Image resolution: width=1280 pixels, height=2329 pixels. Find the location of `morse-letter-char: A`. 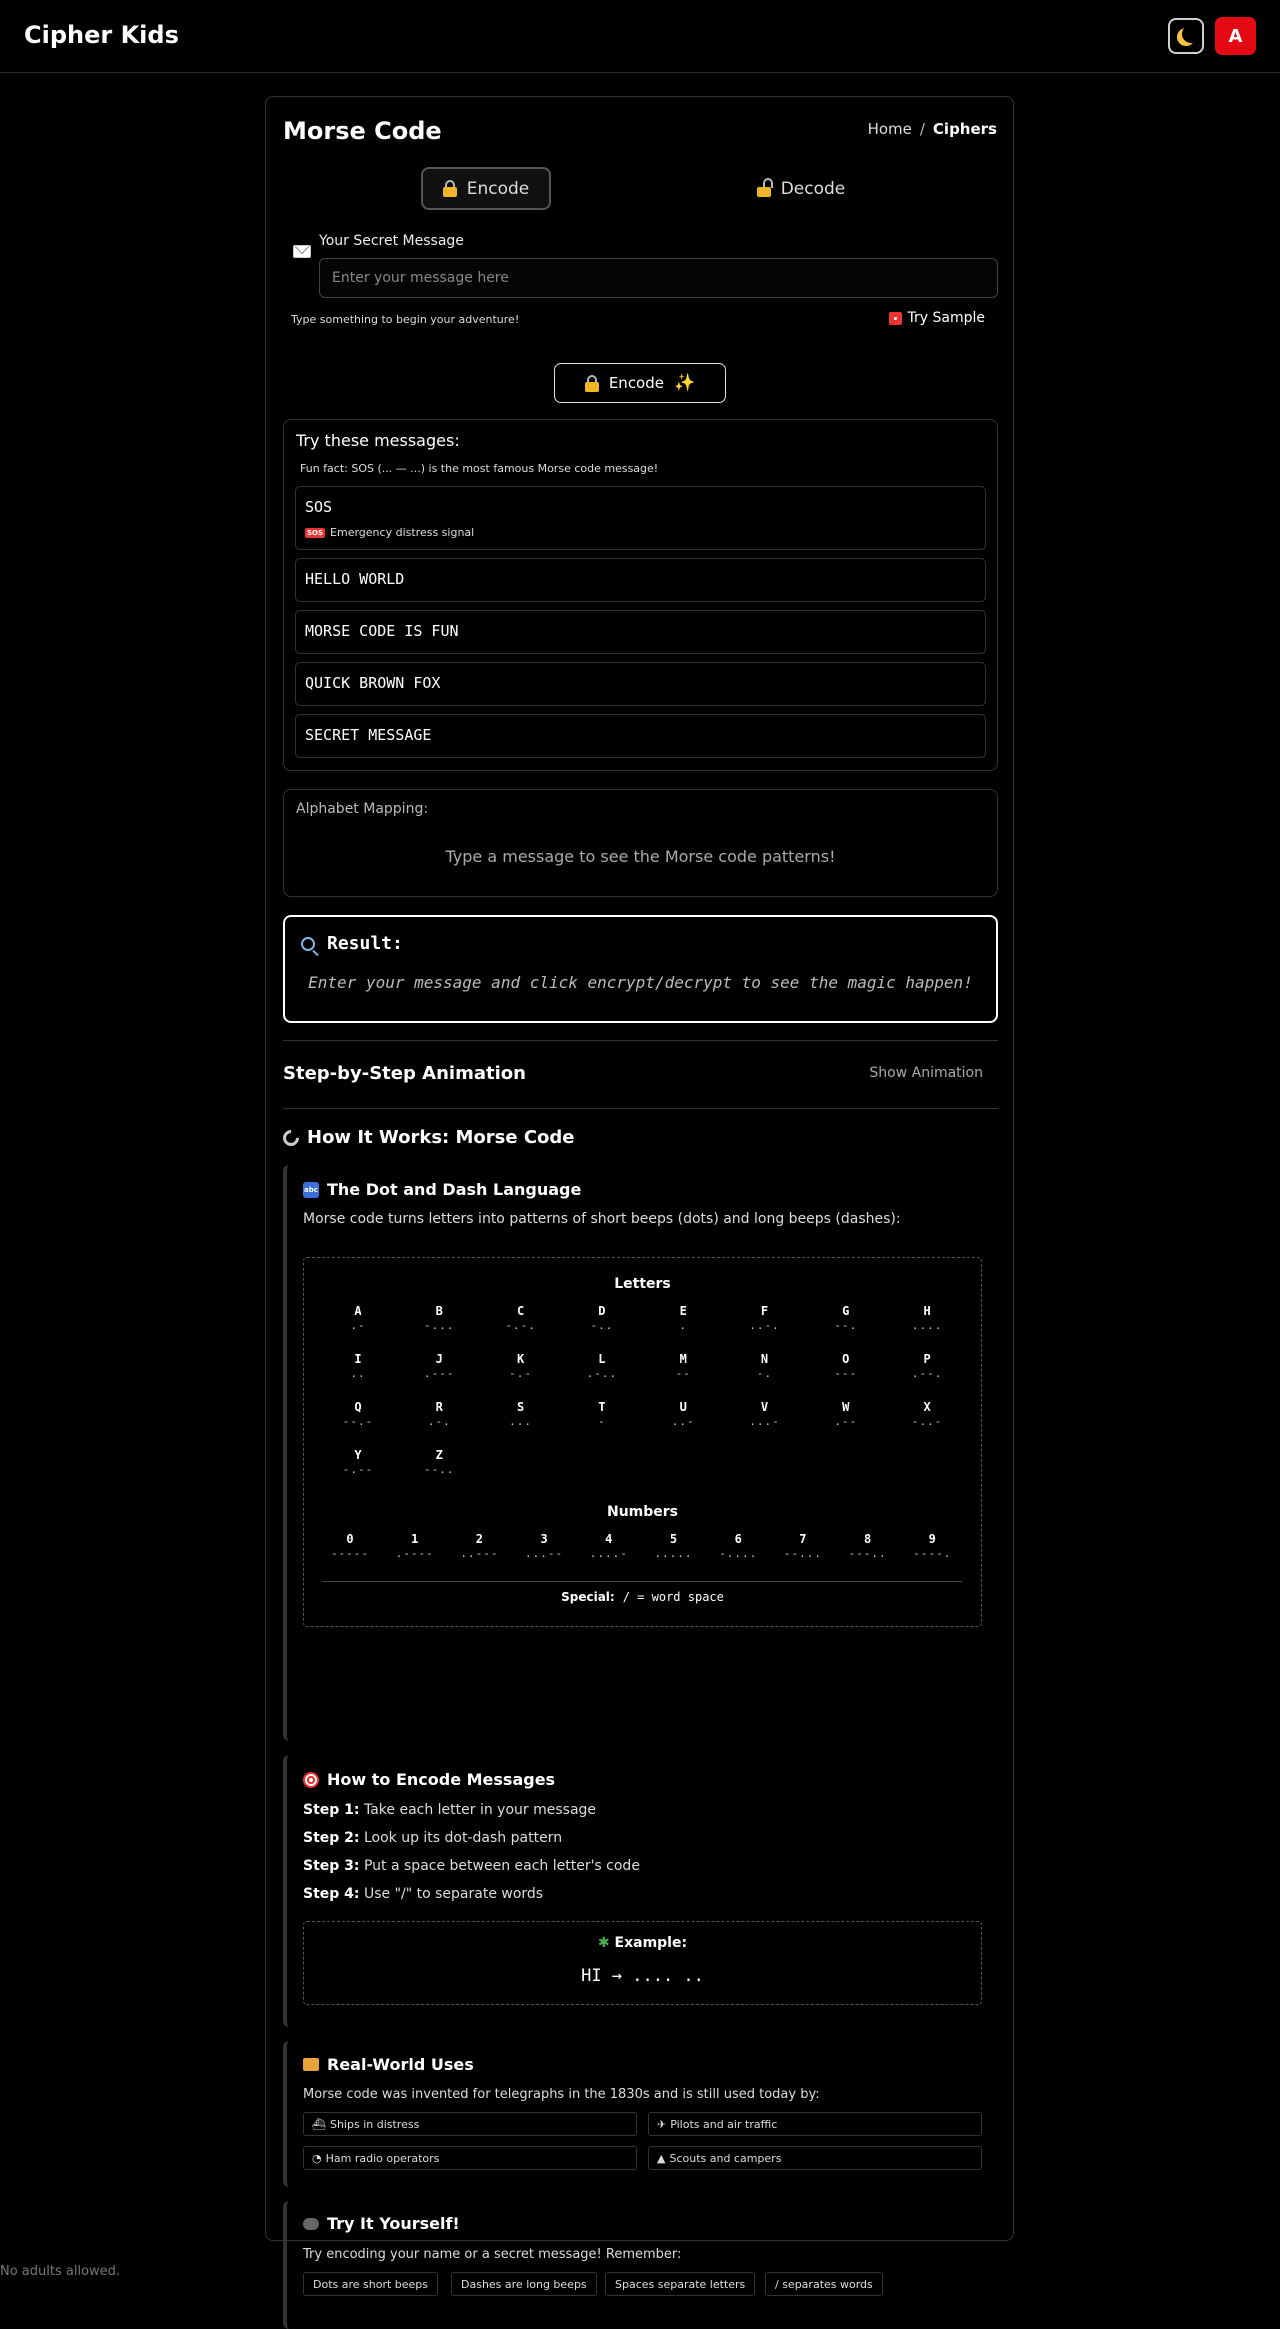

morse-letter-char: A is located at coordinates (358, 1311).